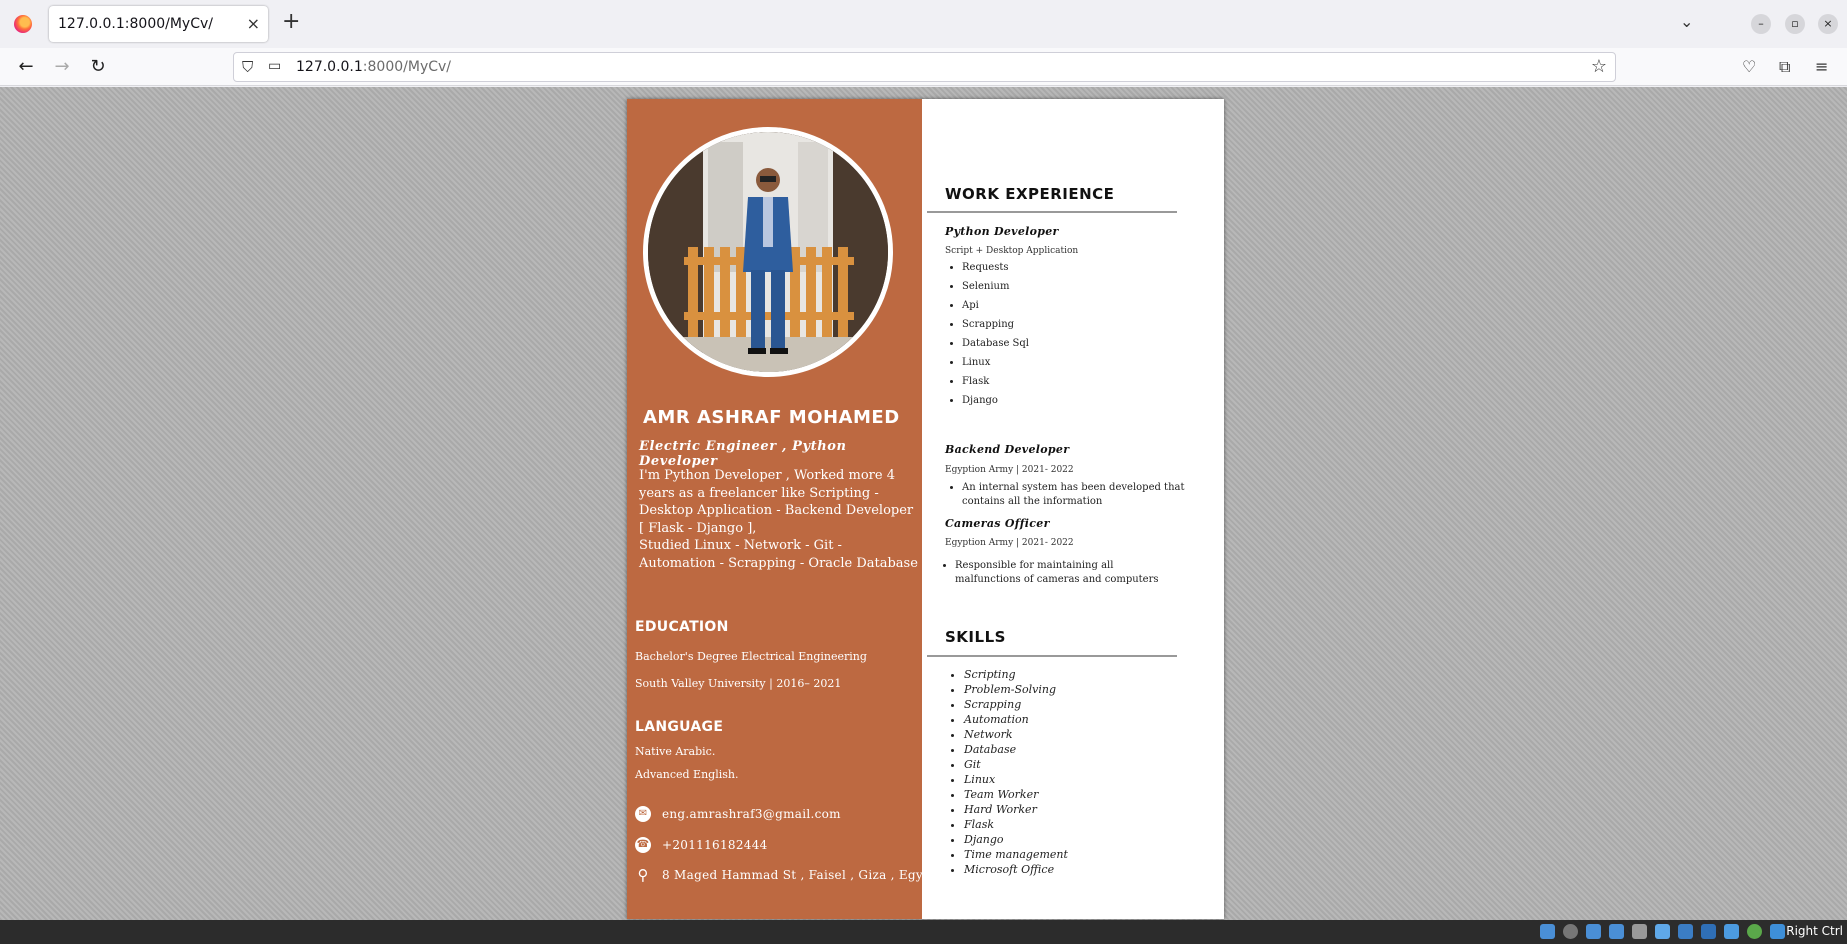 This screenshot has width=1847, height=944. I want to click on contact-phone: ☎ +201116182444, so click(777, 846).